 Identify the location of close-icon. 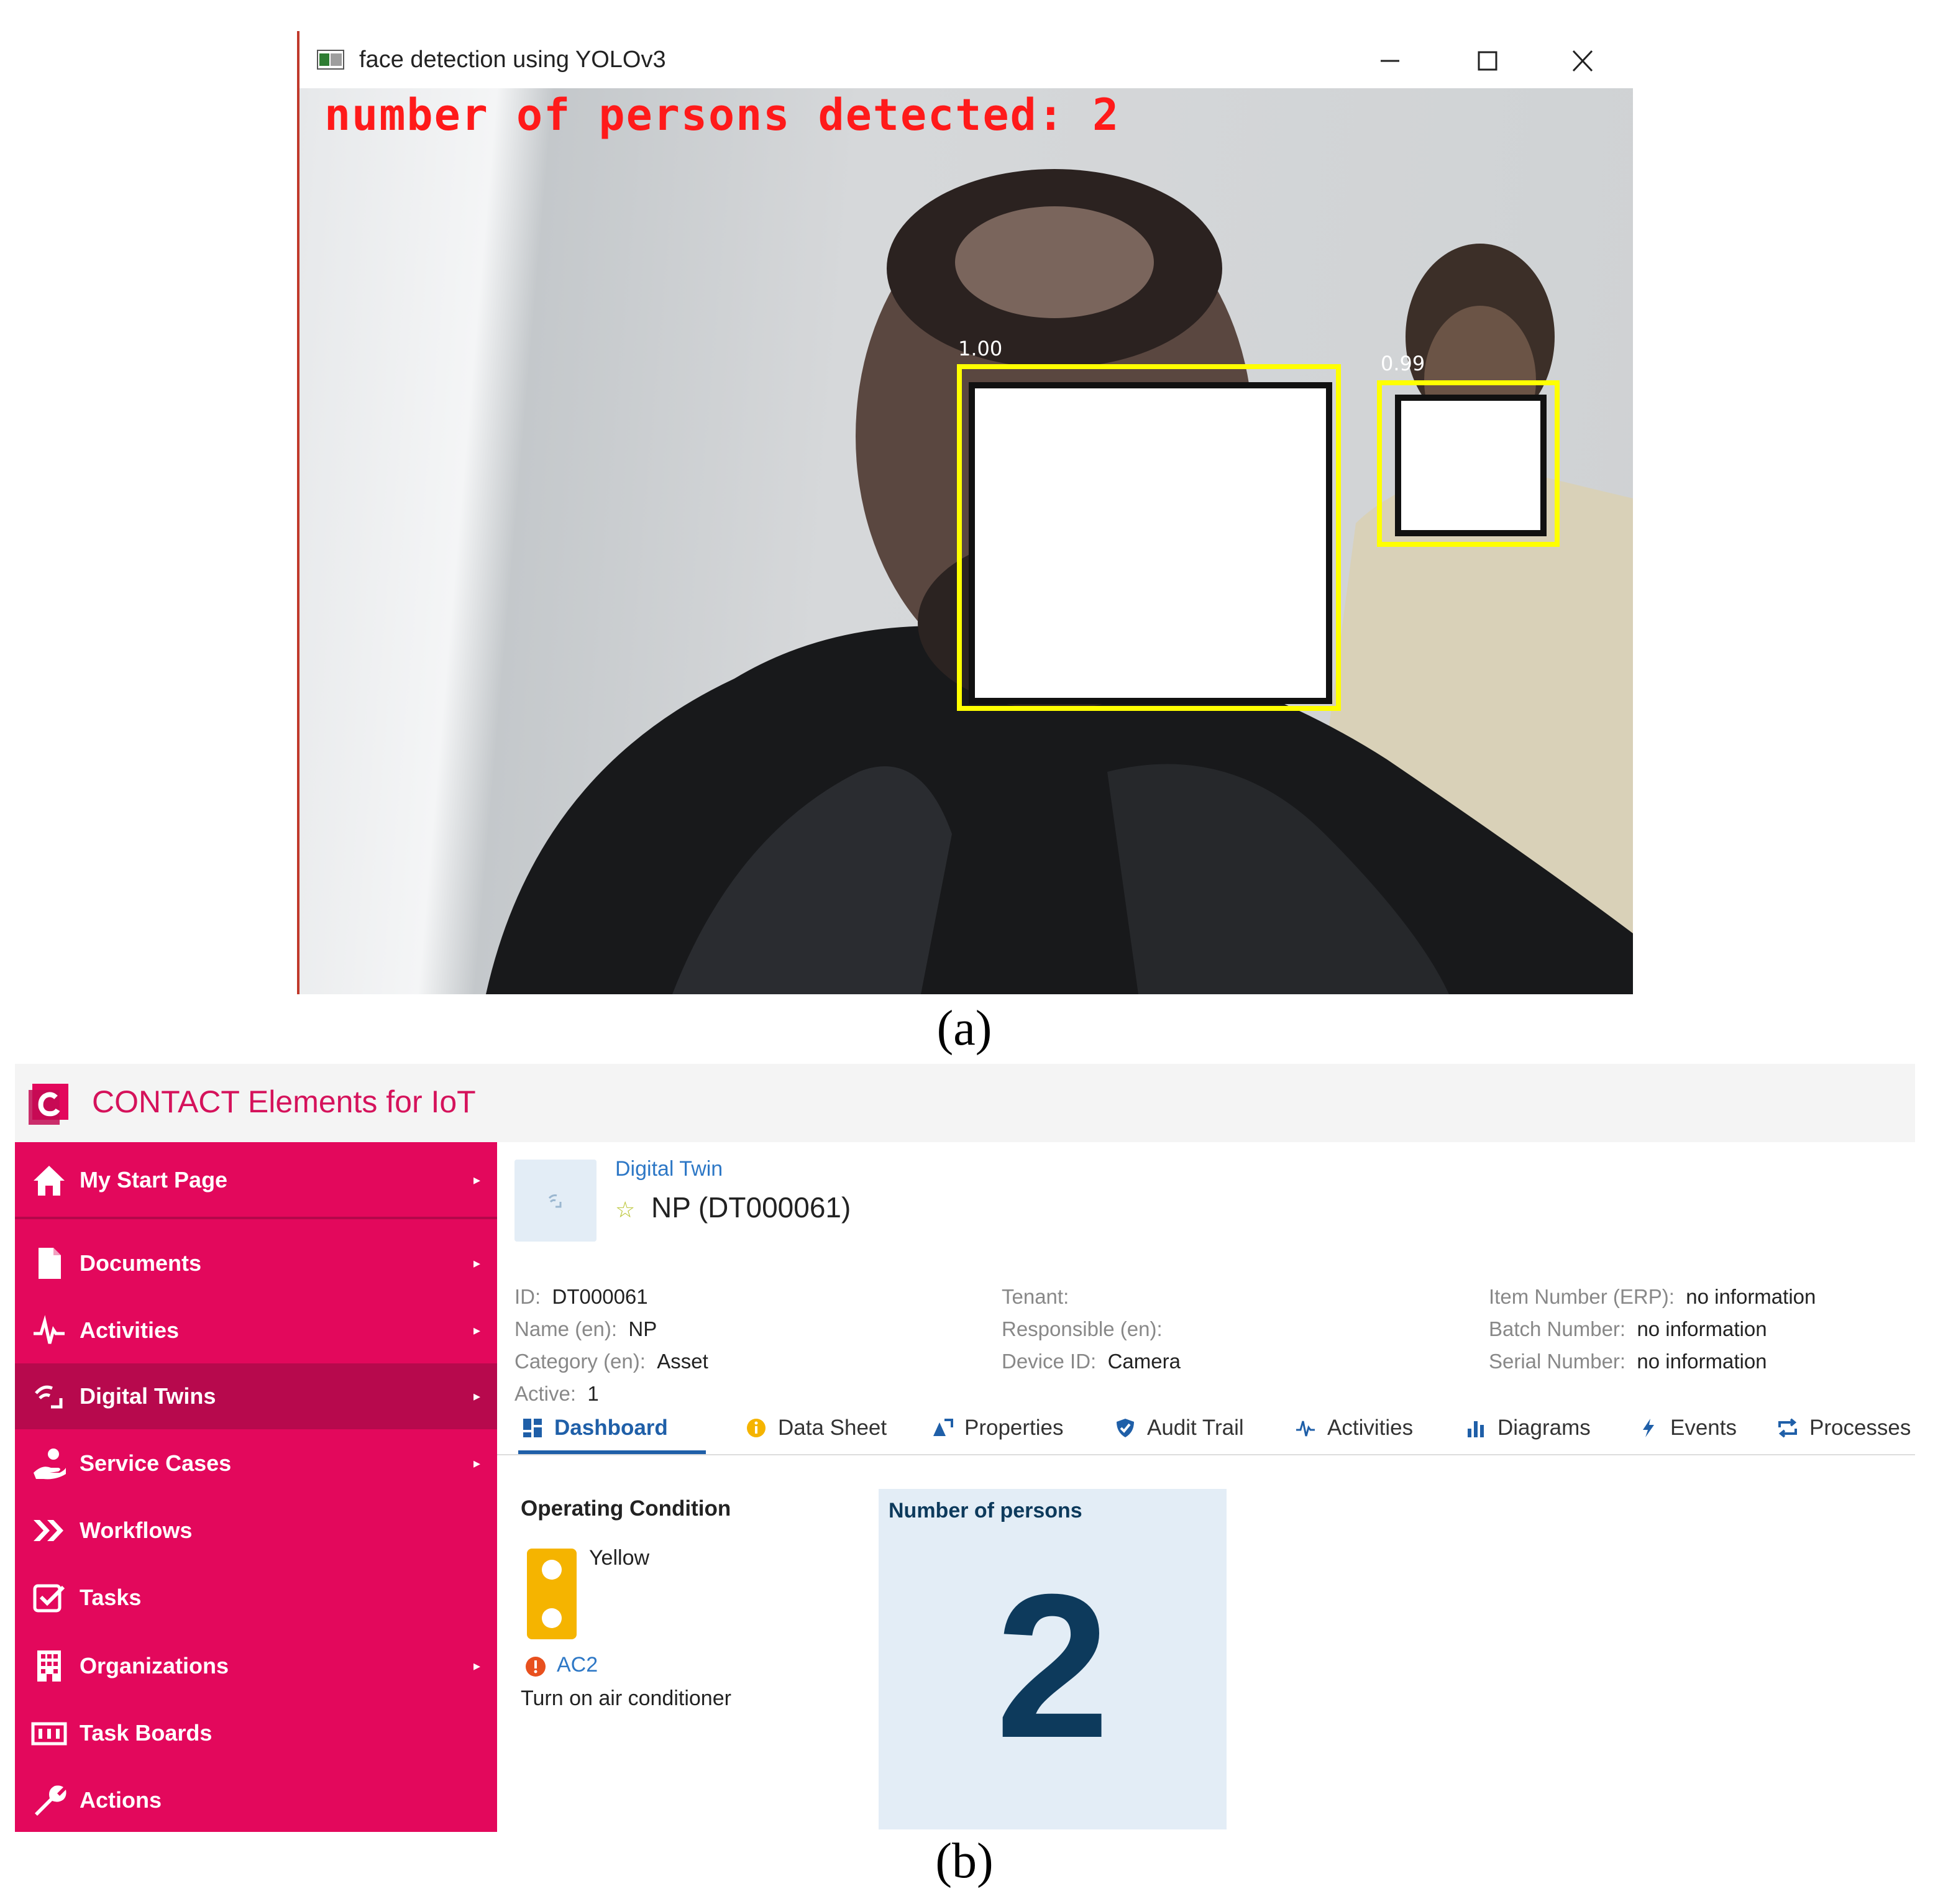
(1582, 61).